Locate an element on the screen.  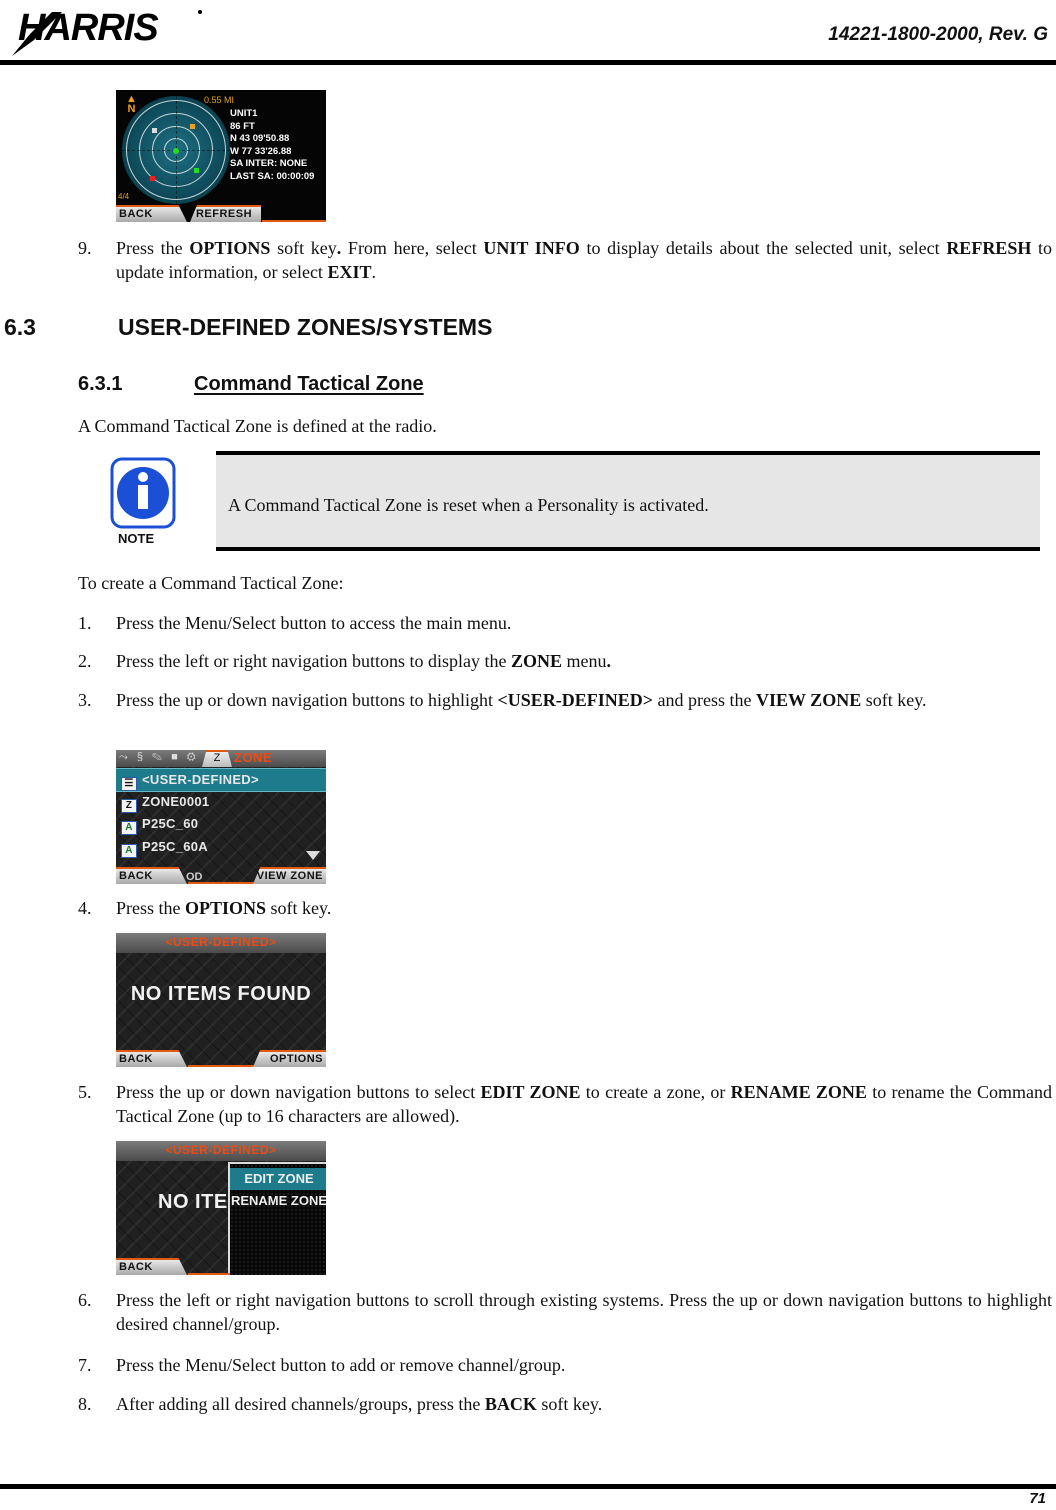
lead-in-text: To create a Command Tactical Zone: is located at coordinates (211, 583).